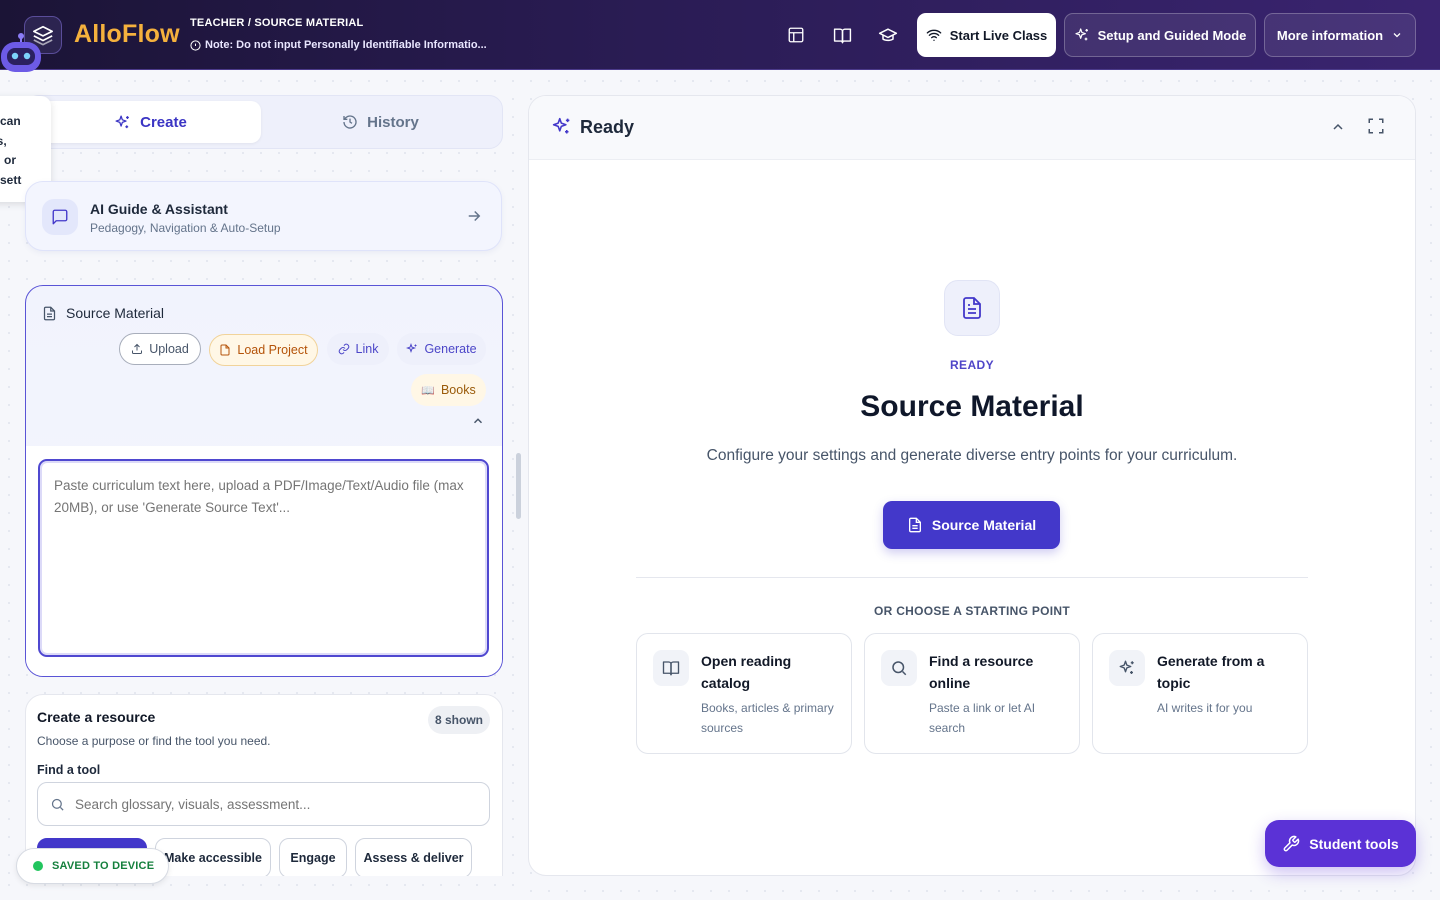  What do you see at coordinates (213, 858) in the screenshot?
I see `filter-make-accessible: Make accessible` at bounding box center [213, 858].